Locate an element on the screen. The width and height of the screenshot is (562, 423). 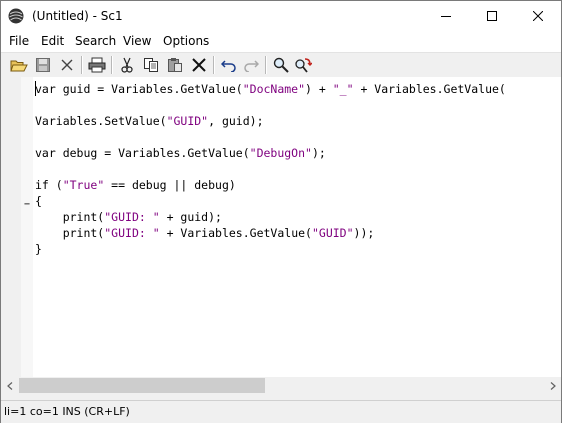
code-line: { is located at coordinates (298, 201).